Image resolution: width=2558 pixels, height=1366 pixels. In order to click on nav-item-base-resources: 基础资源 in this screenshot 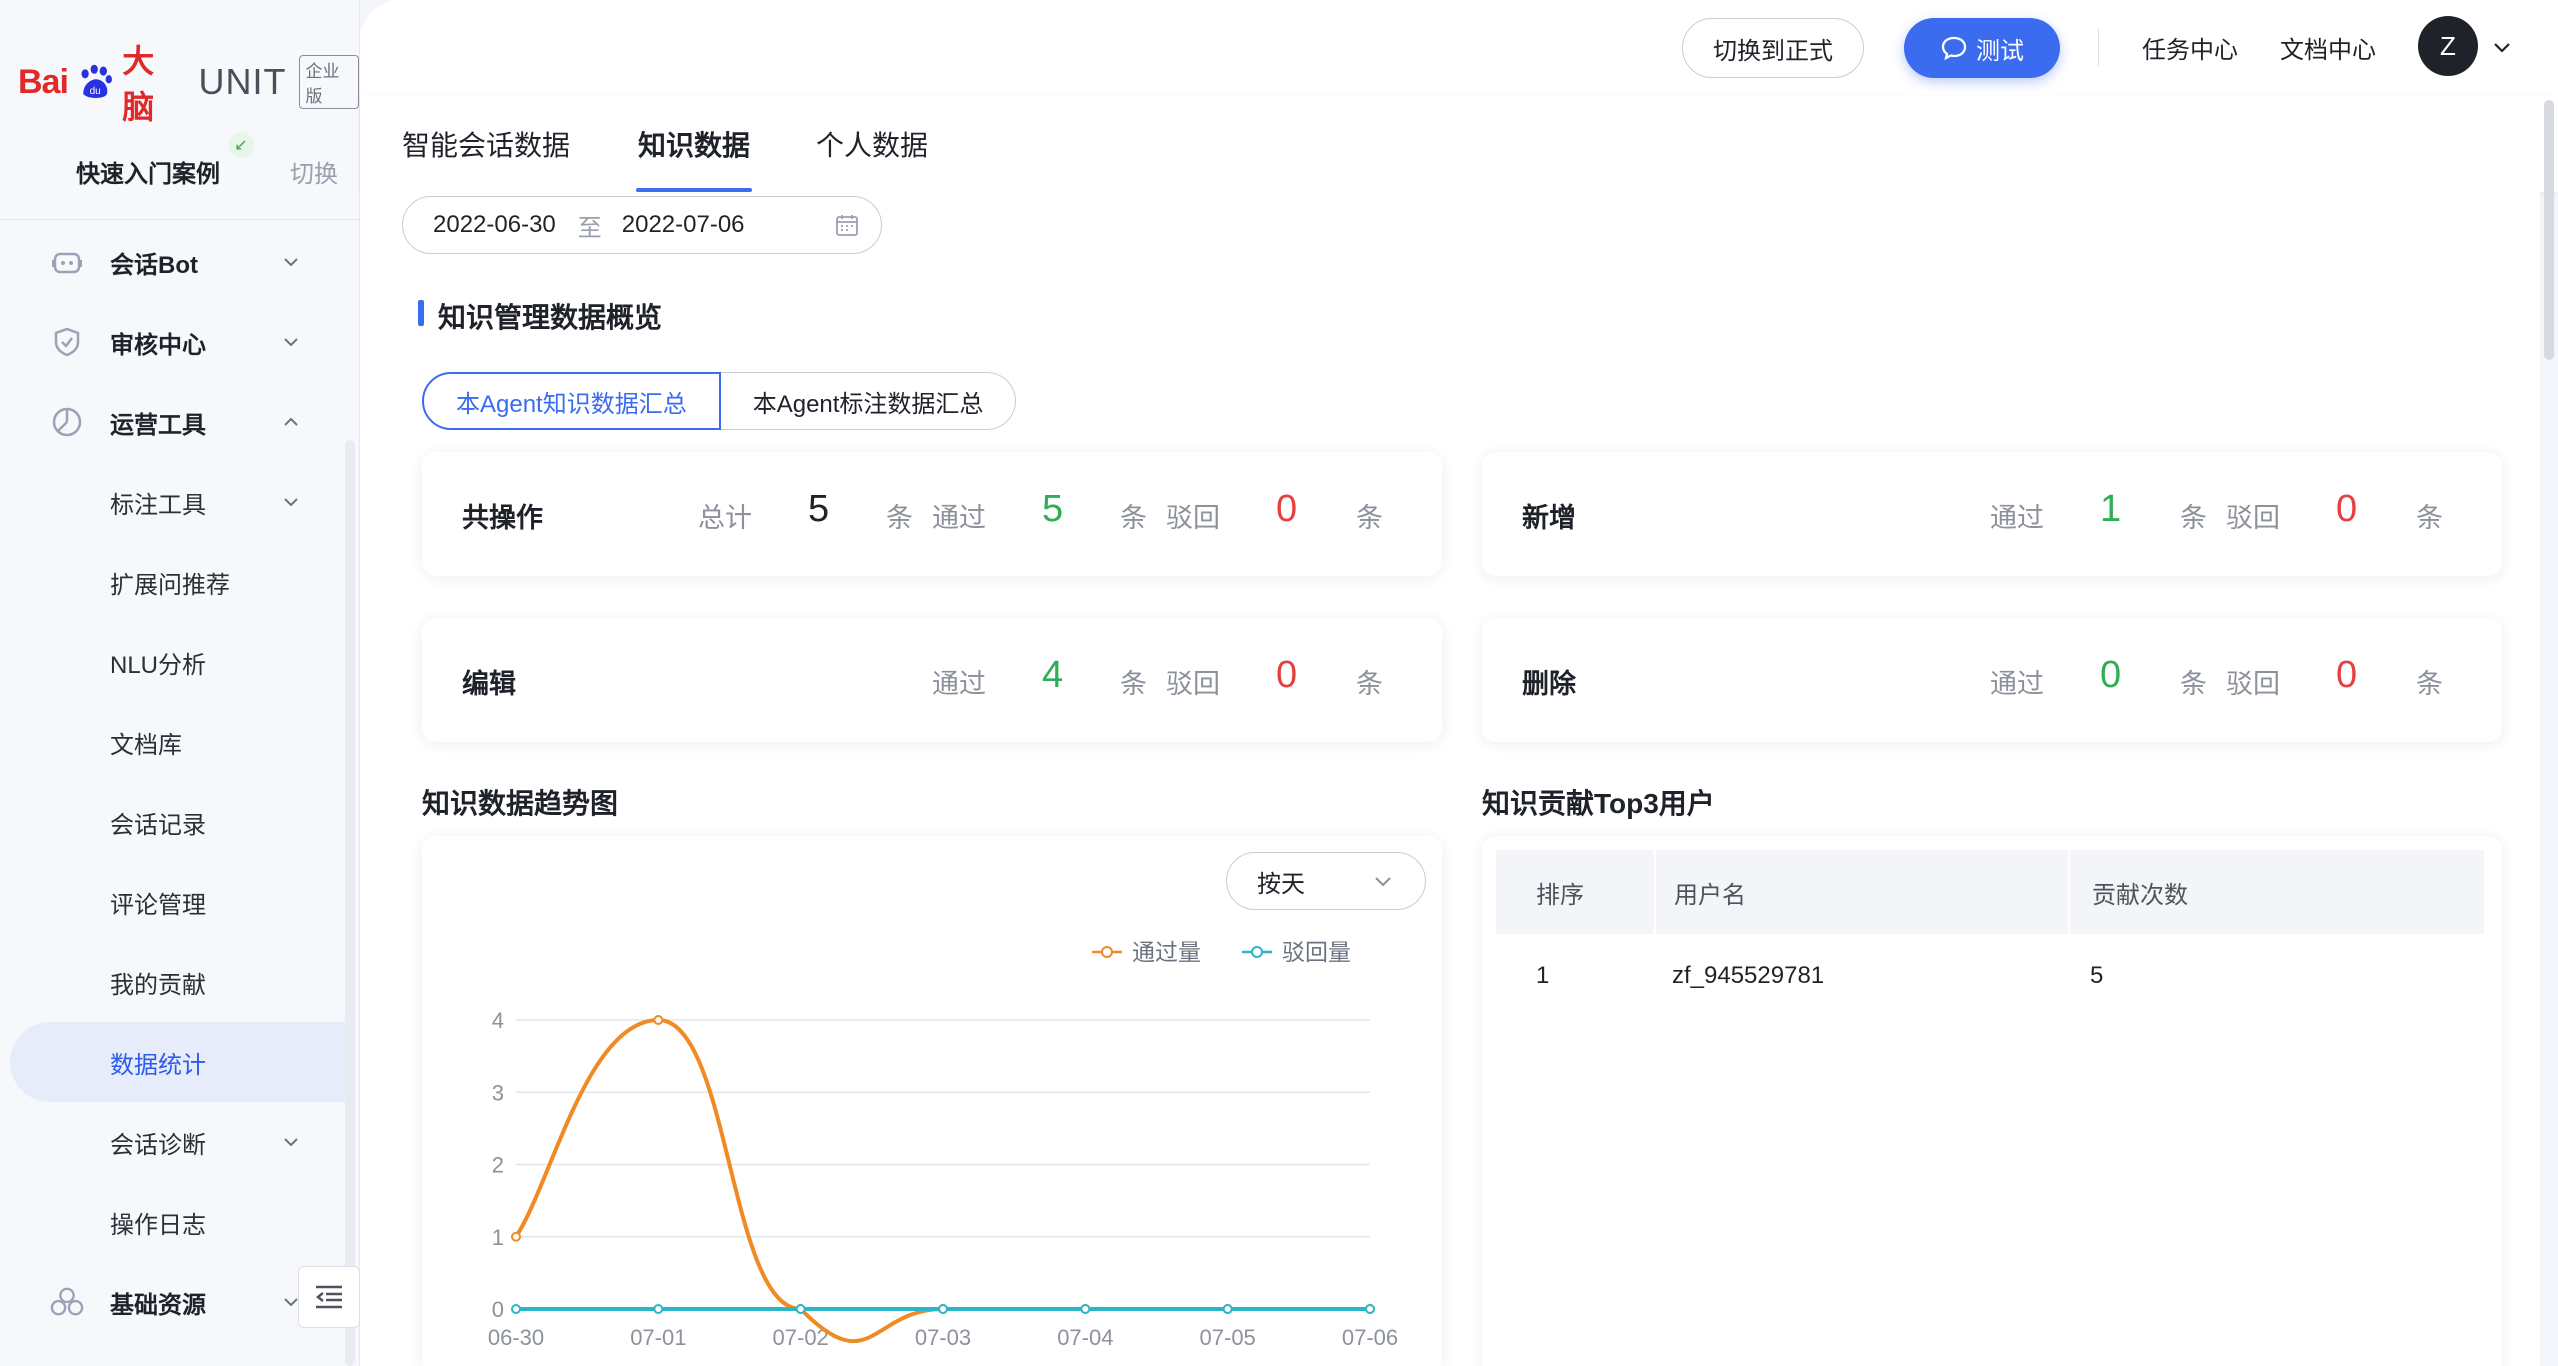, I will do `click(172, 1302)`.